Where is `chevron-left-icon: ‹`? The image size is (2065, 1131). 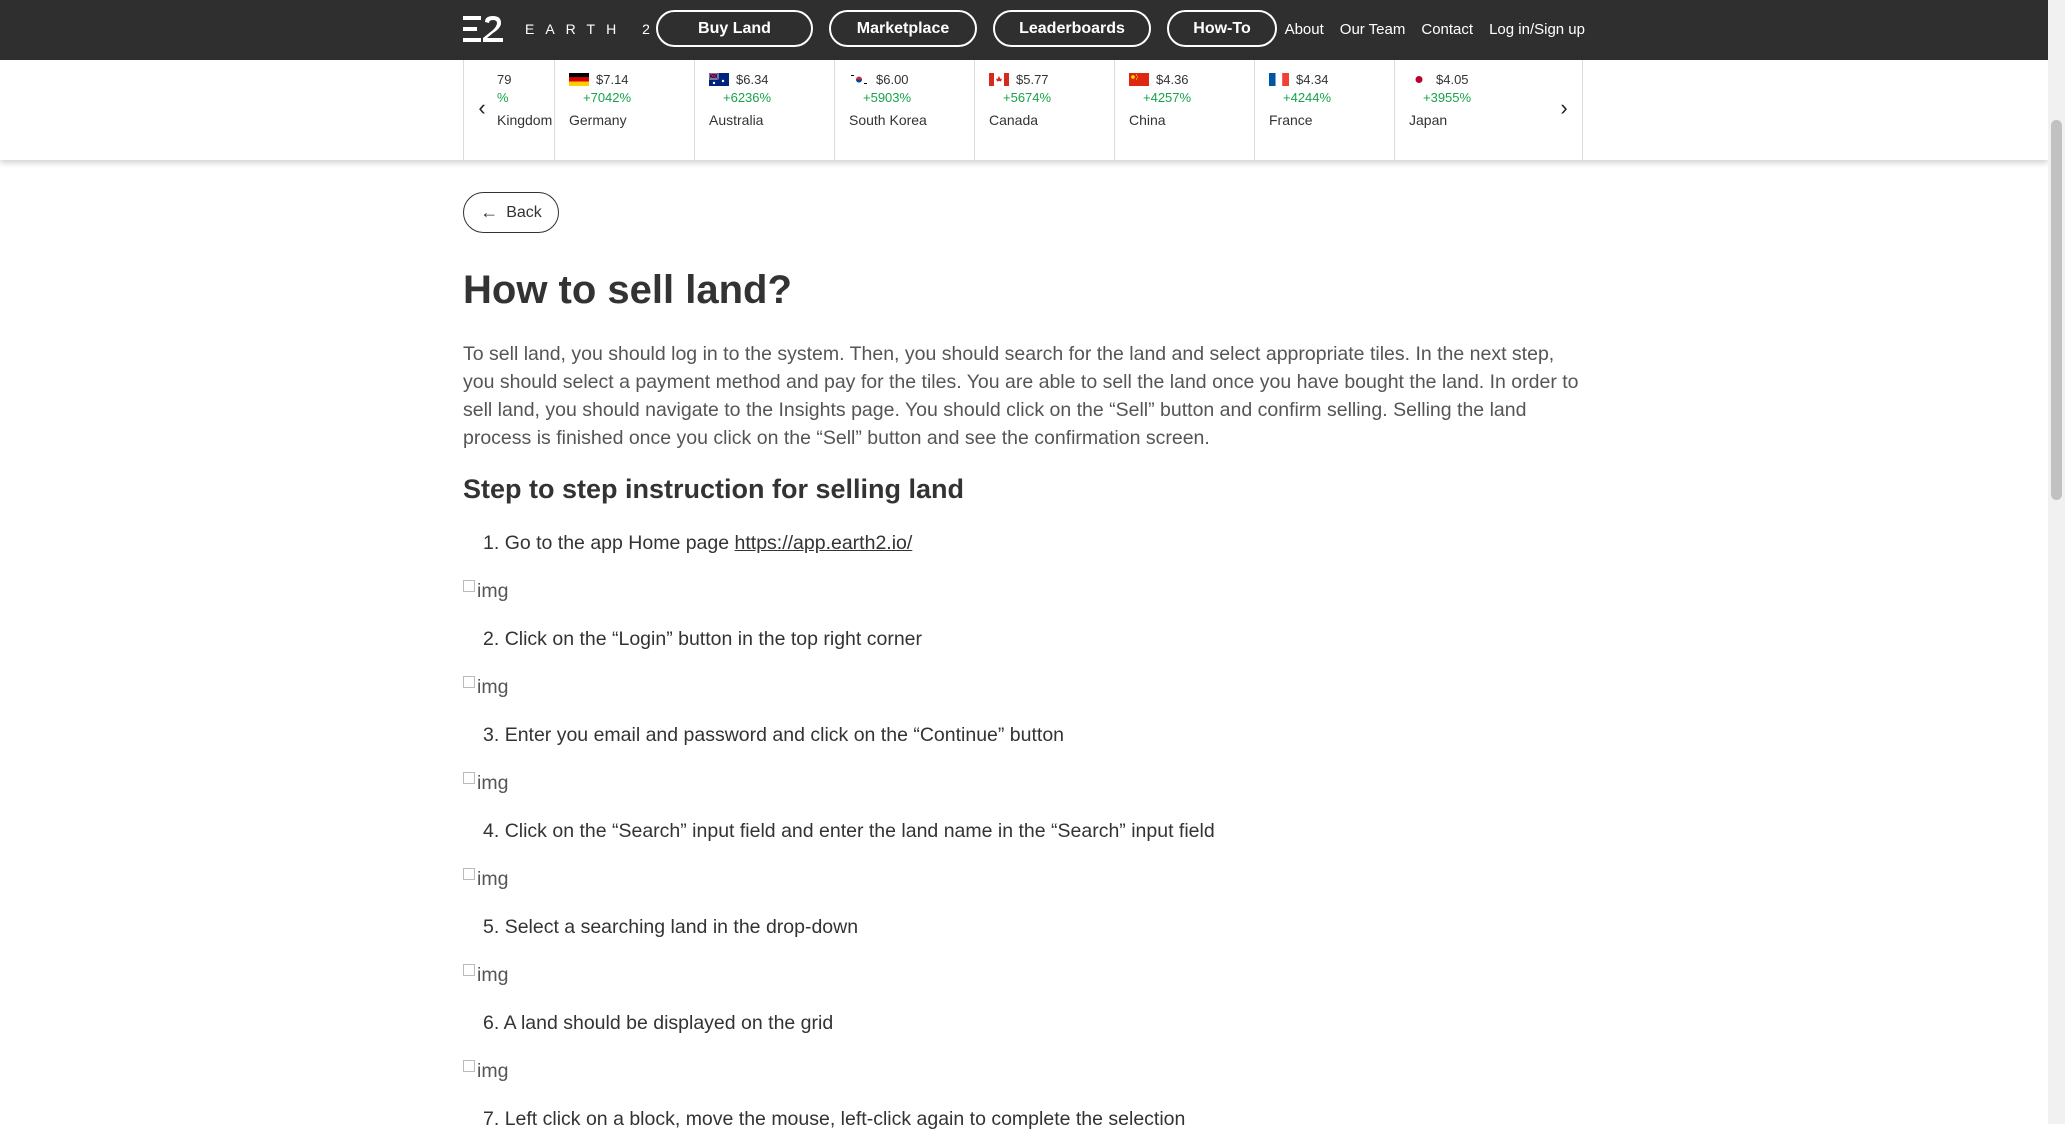 chevron-left-icon: ‹ is located at coordinates (482, 107).